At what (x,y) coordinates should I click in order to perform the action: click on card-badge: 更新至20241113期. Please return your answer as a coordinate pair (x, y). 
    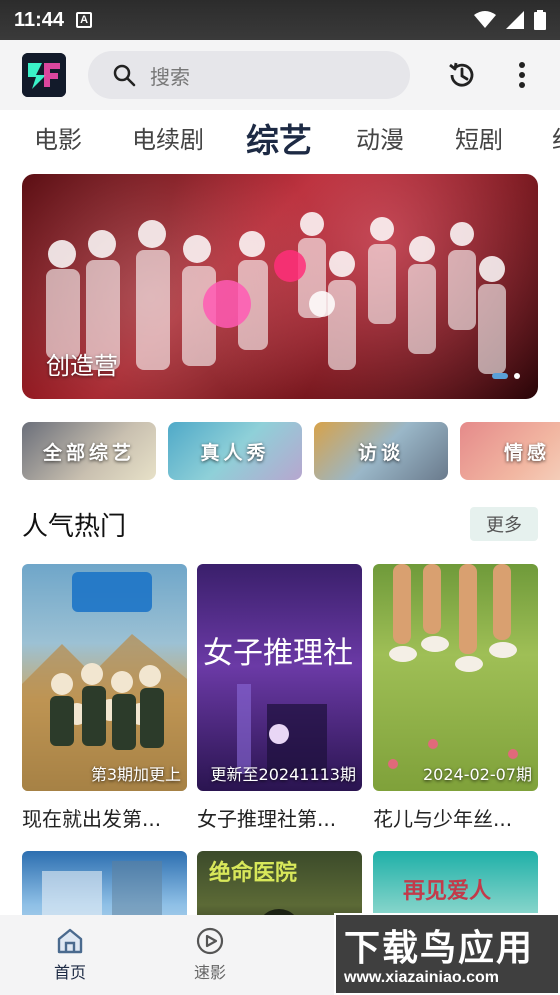
    Looking at the image, I should click on (283, 774).